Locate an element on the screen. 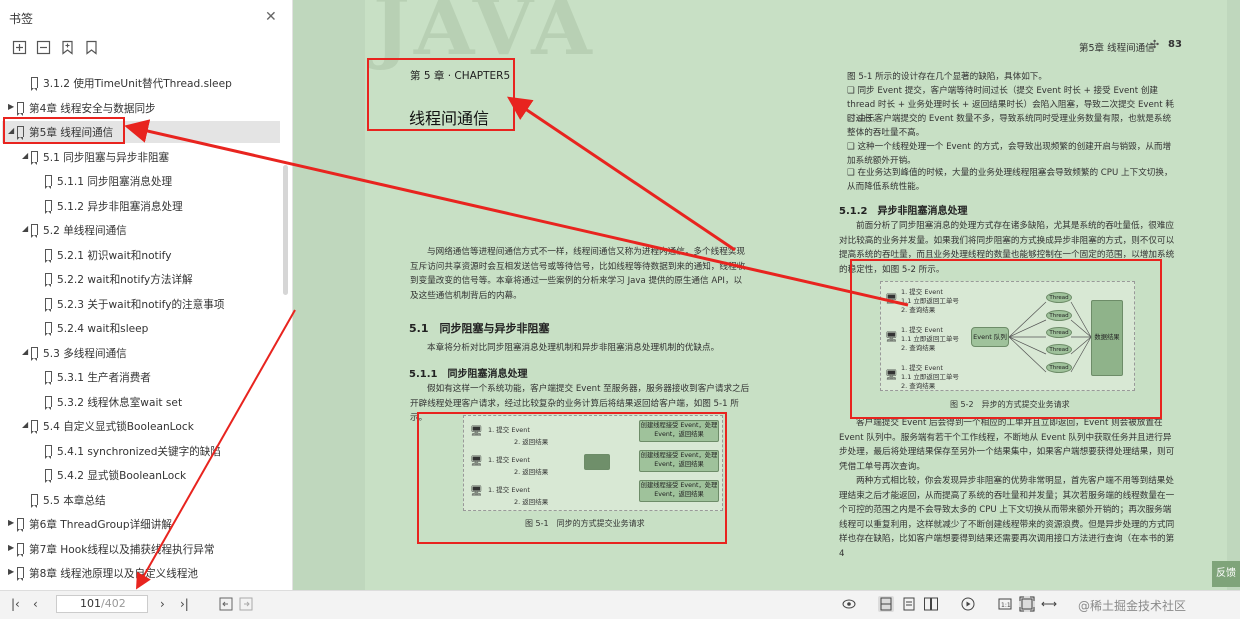 Image resolution: width=1240 pixels, height=619 pixels. sidebar-item: ▶ 第4章 线程安全与数据同步 is located at coordinates (145, 108).